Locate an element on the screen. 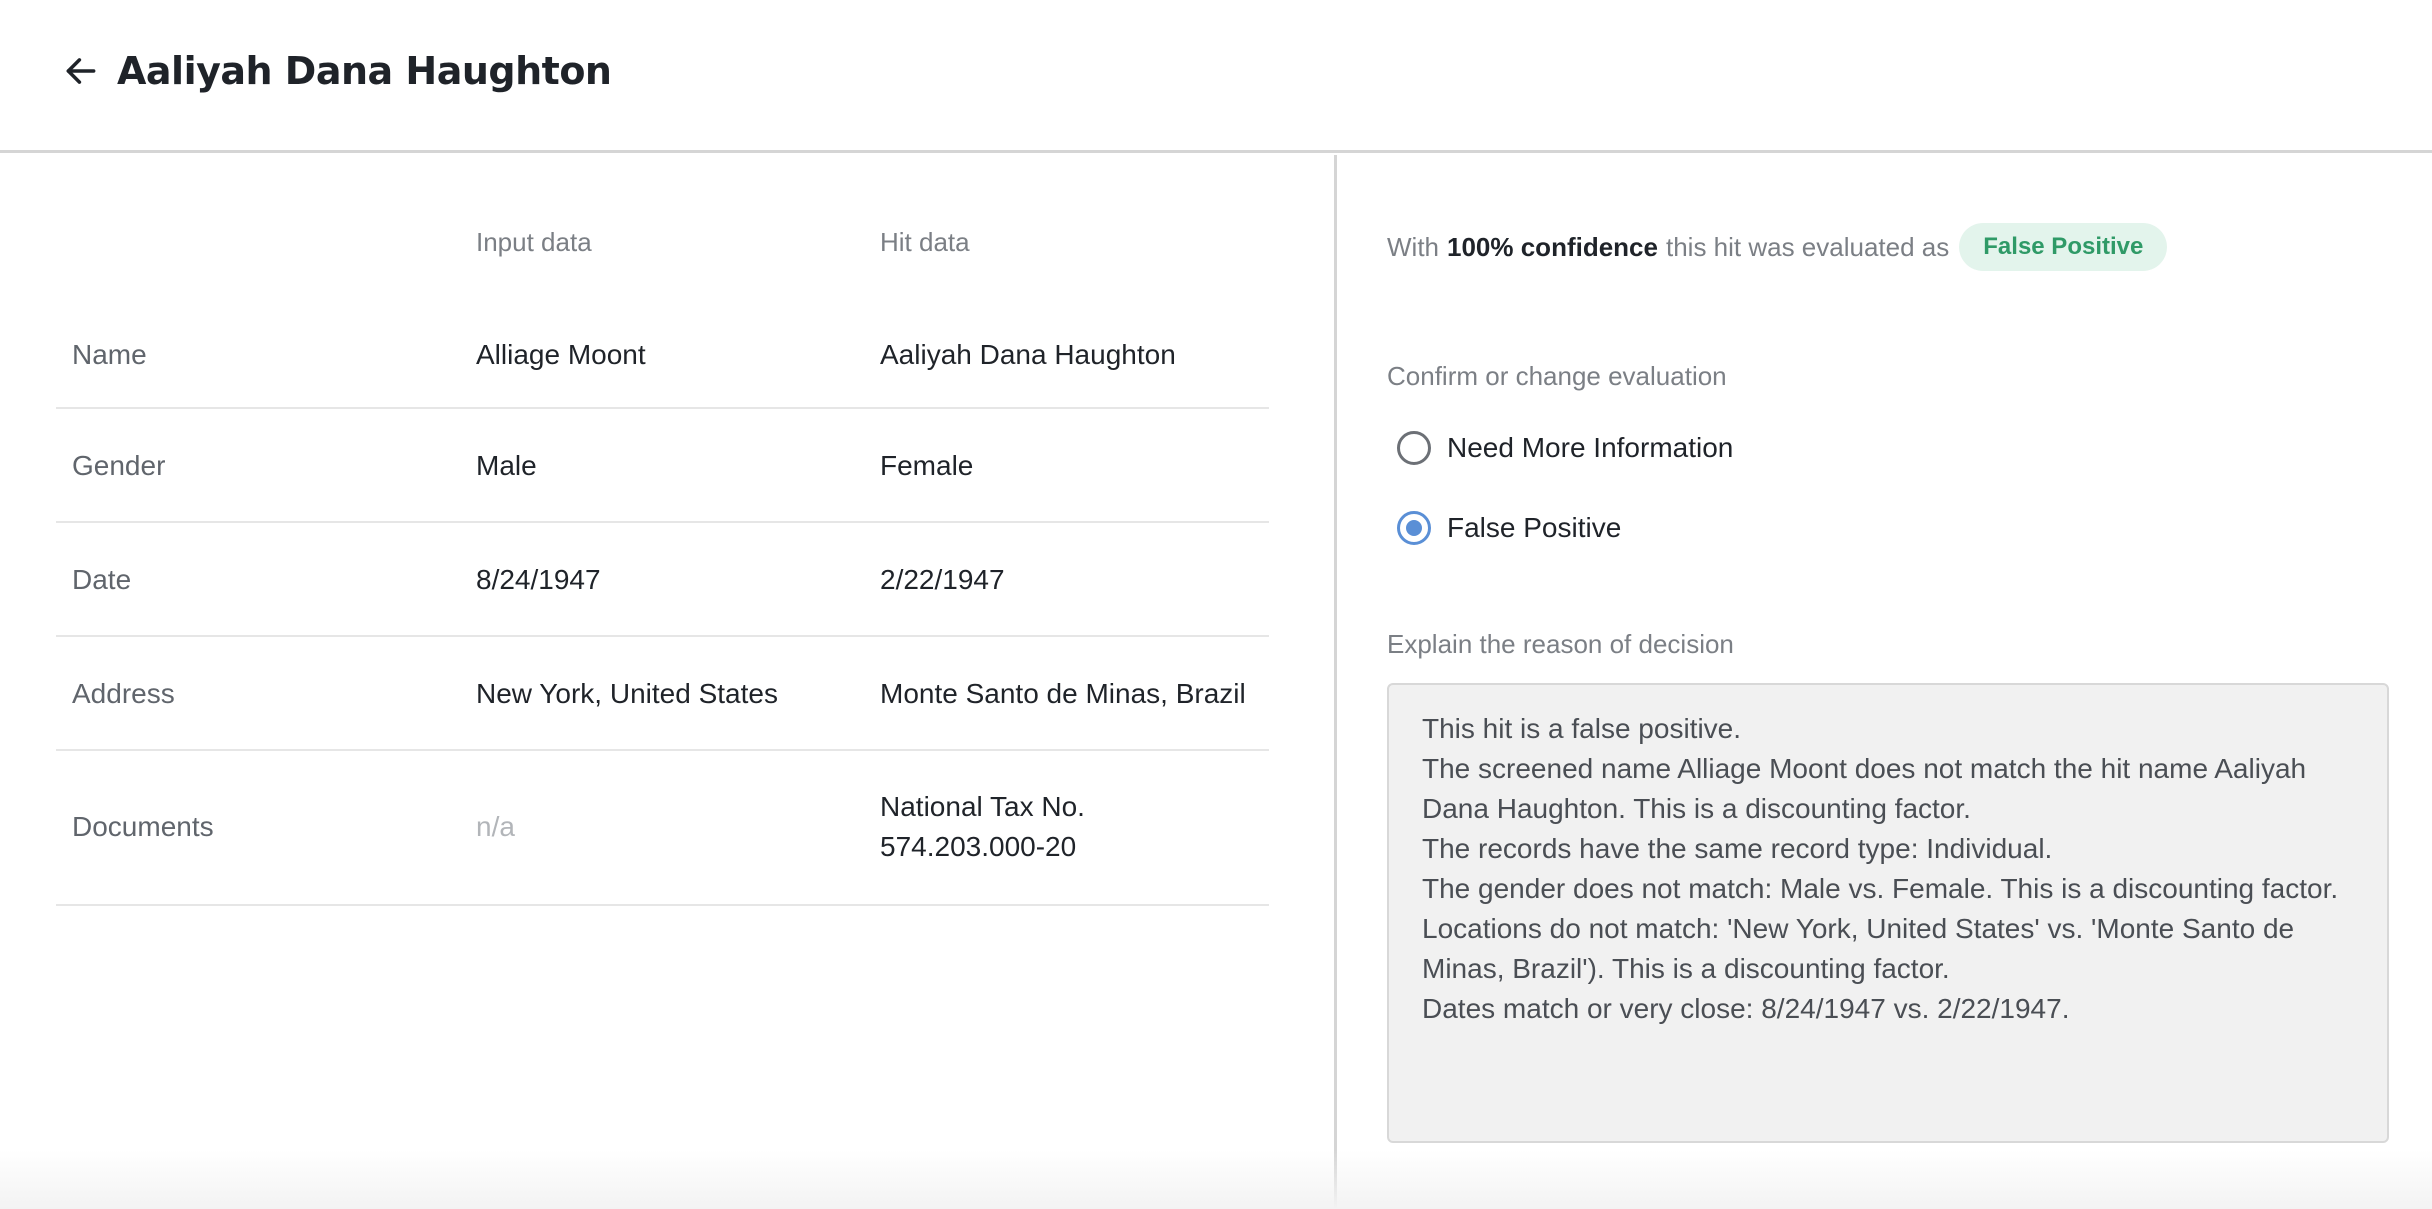 Image resolution: width=2432 pixels, height=1209 pixels. input-value: 8/24/1947 is located at coordinates (538, 579).